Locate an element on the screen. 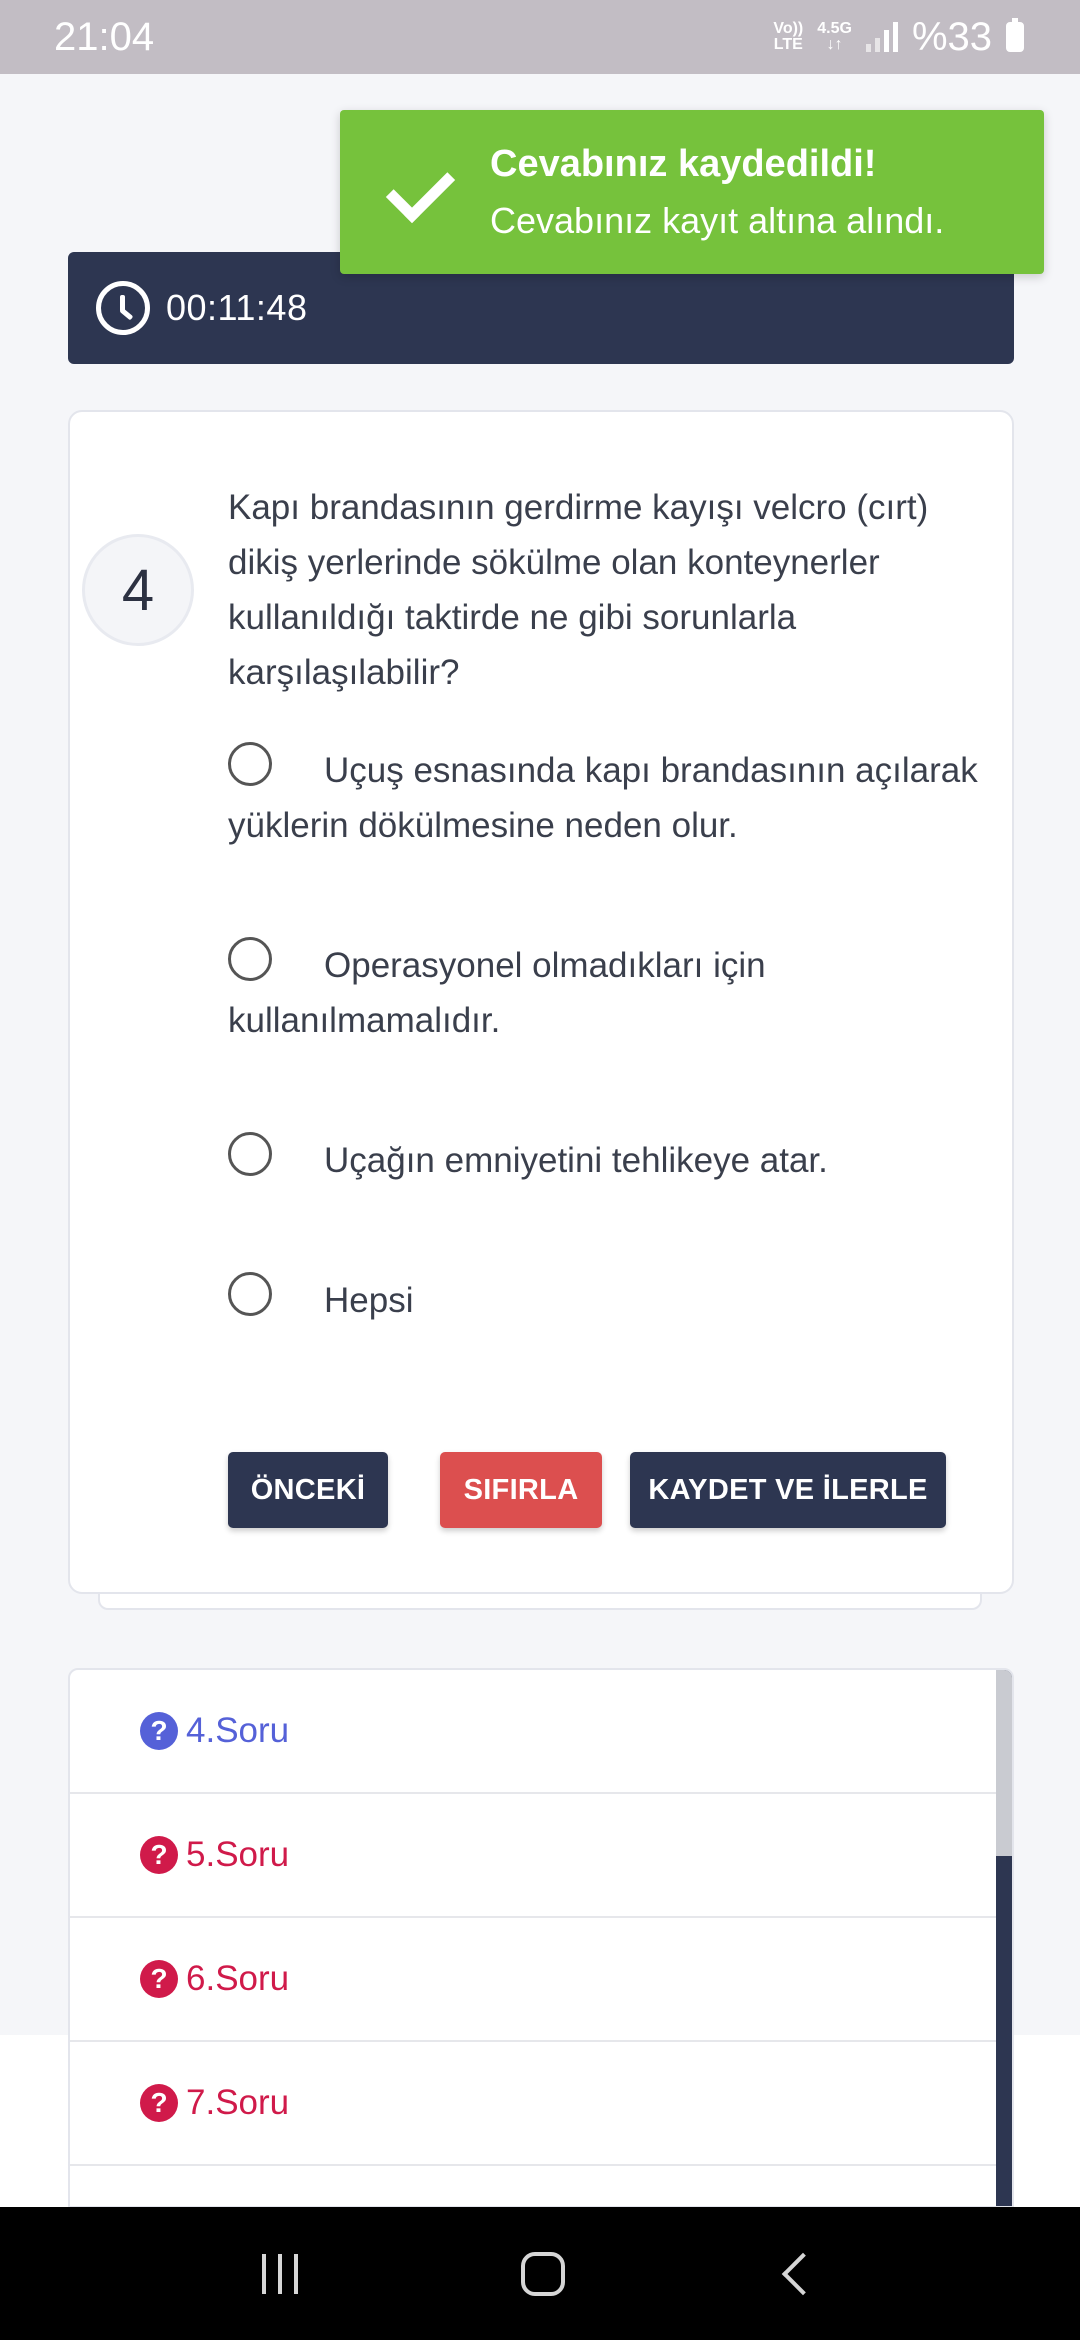 The height and width of the screenshot is (2340, 1080). volte-icon: Vo)) LTE is located at coordinates (788, 37).